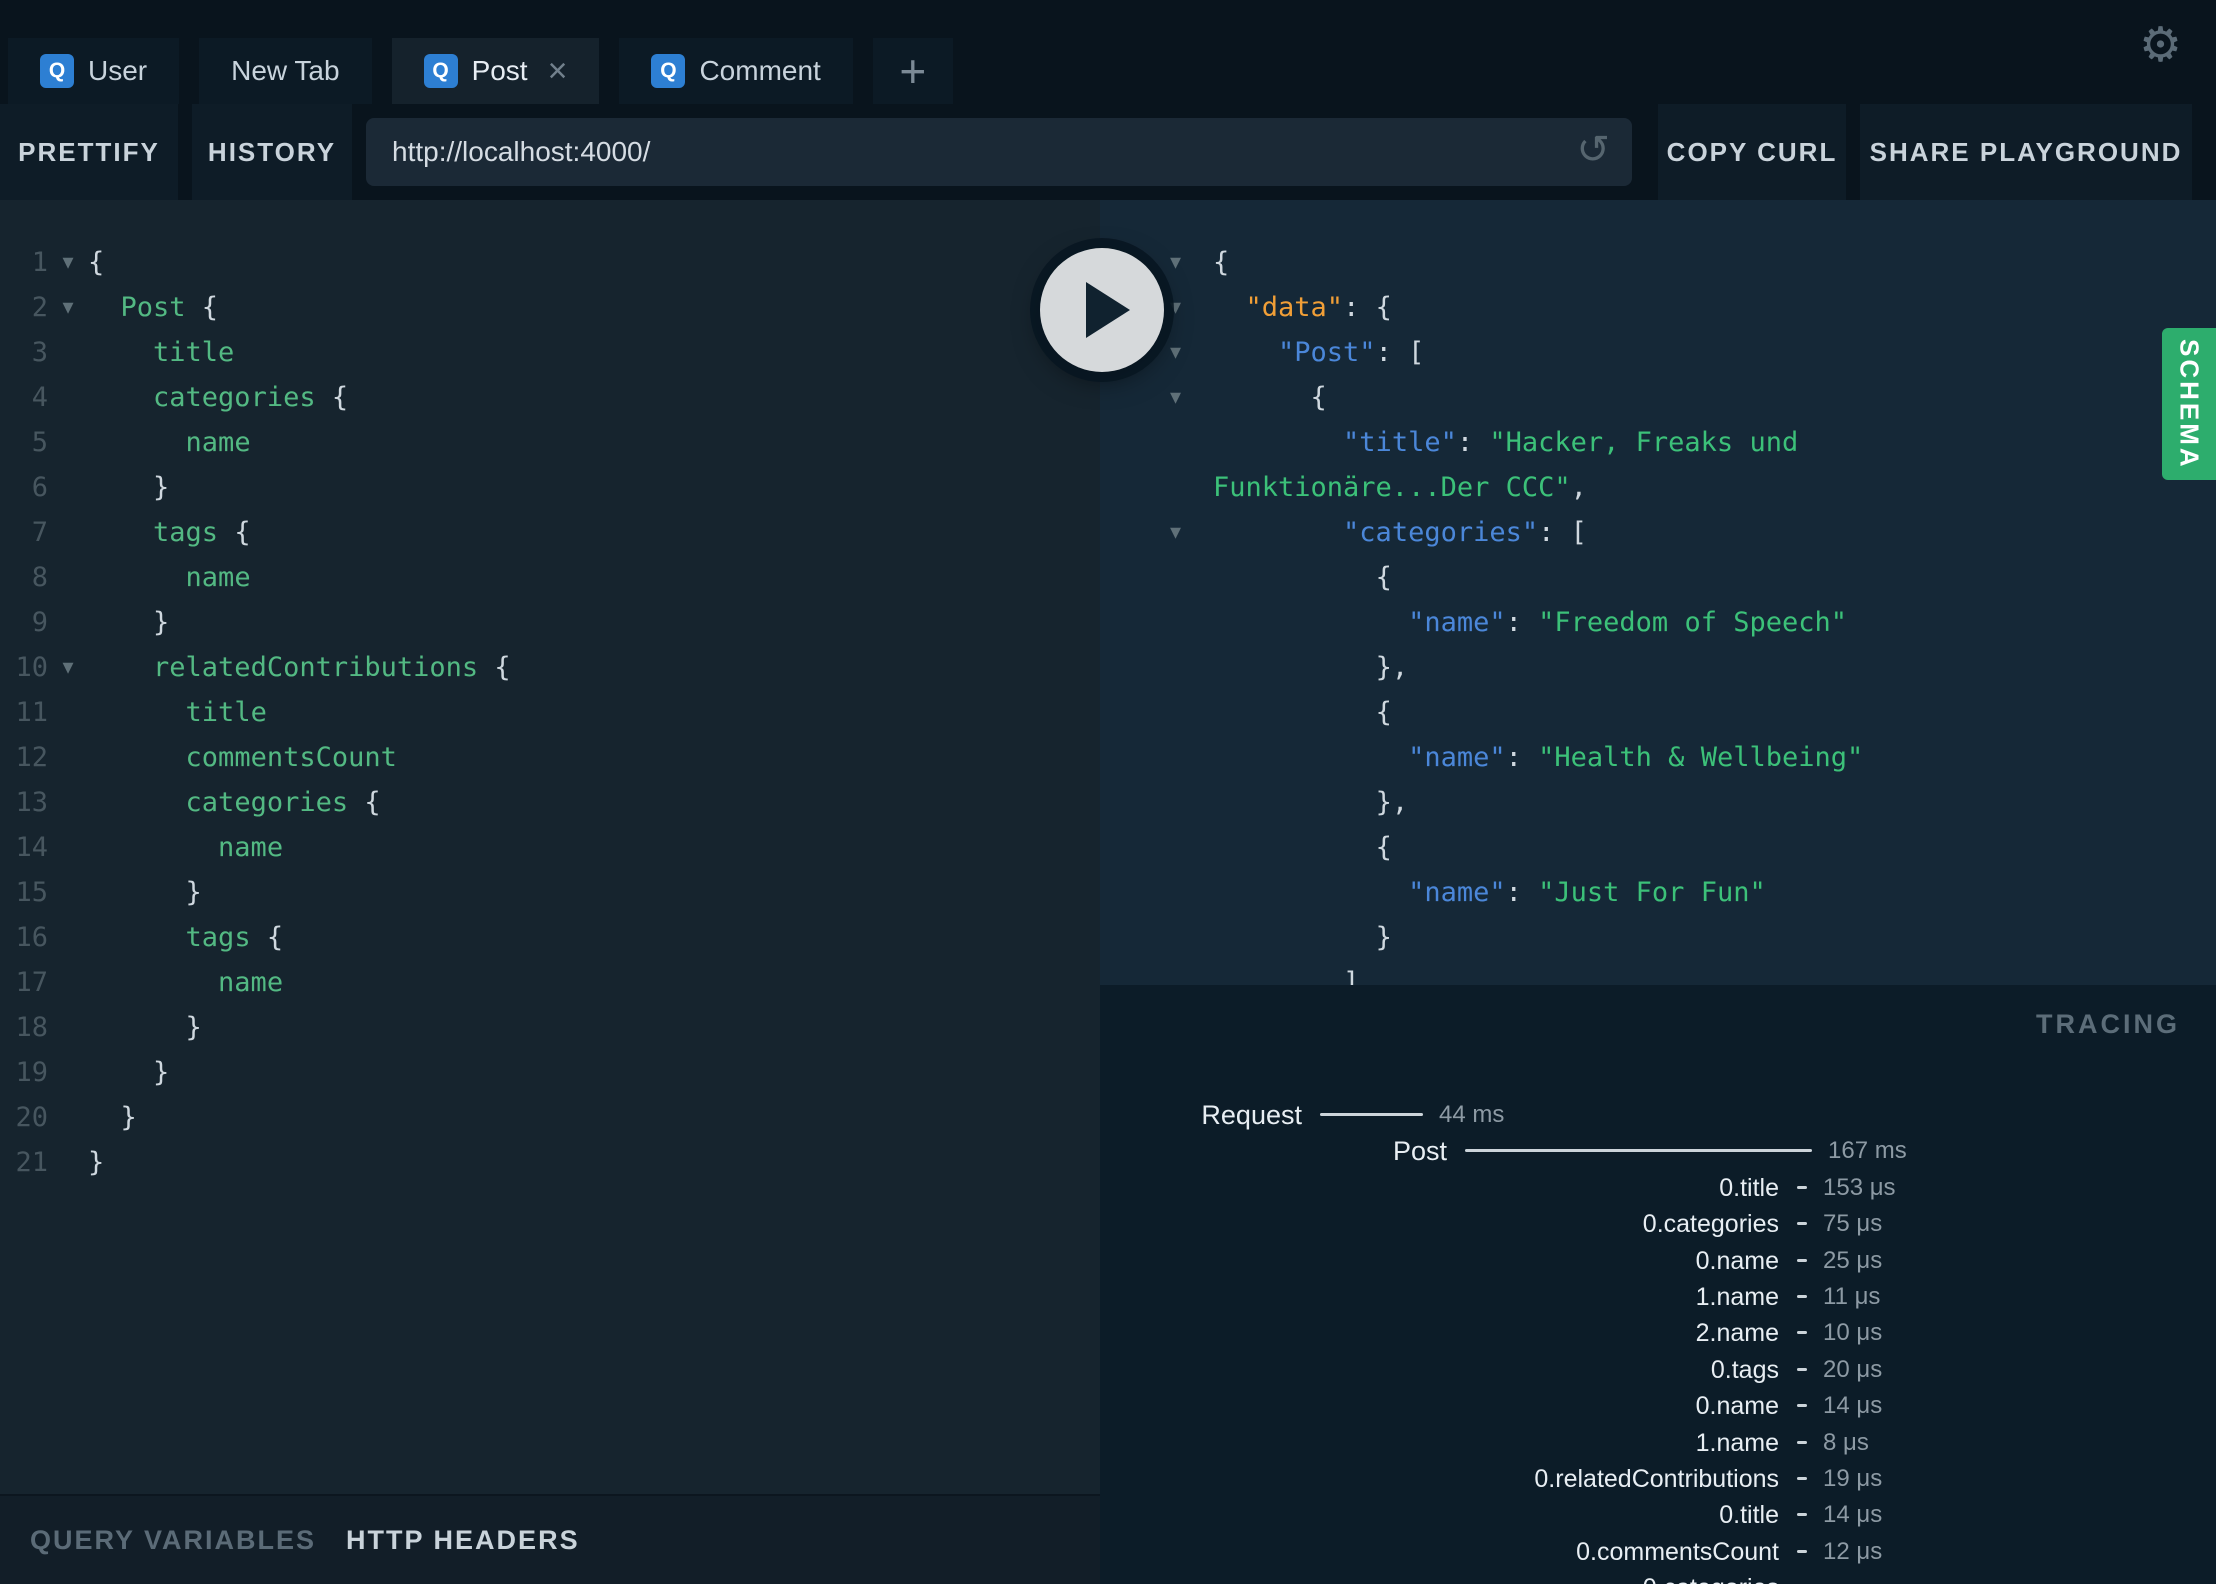 Image resolution: width=2216 pixels, height=1584 pixels. Describe the element at coordinates (1294, 307) in the screenshot. I see `code-token: "data"` at that location.